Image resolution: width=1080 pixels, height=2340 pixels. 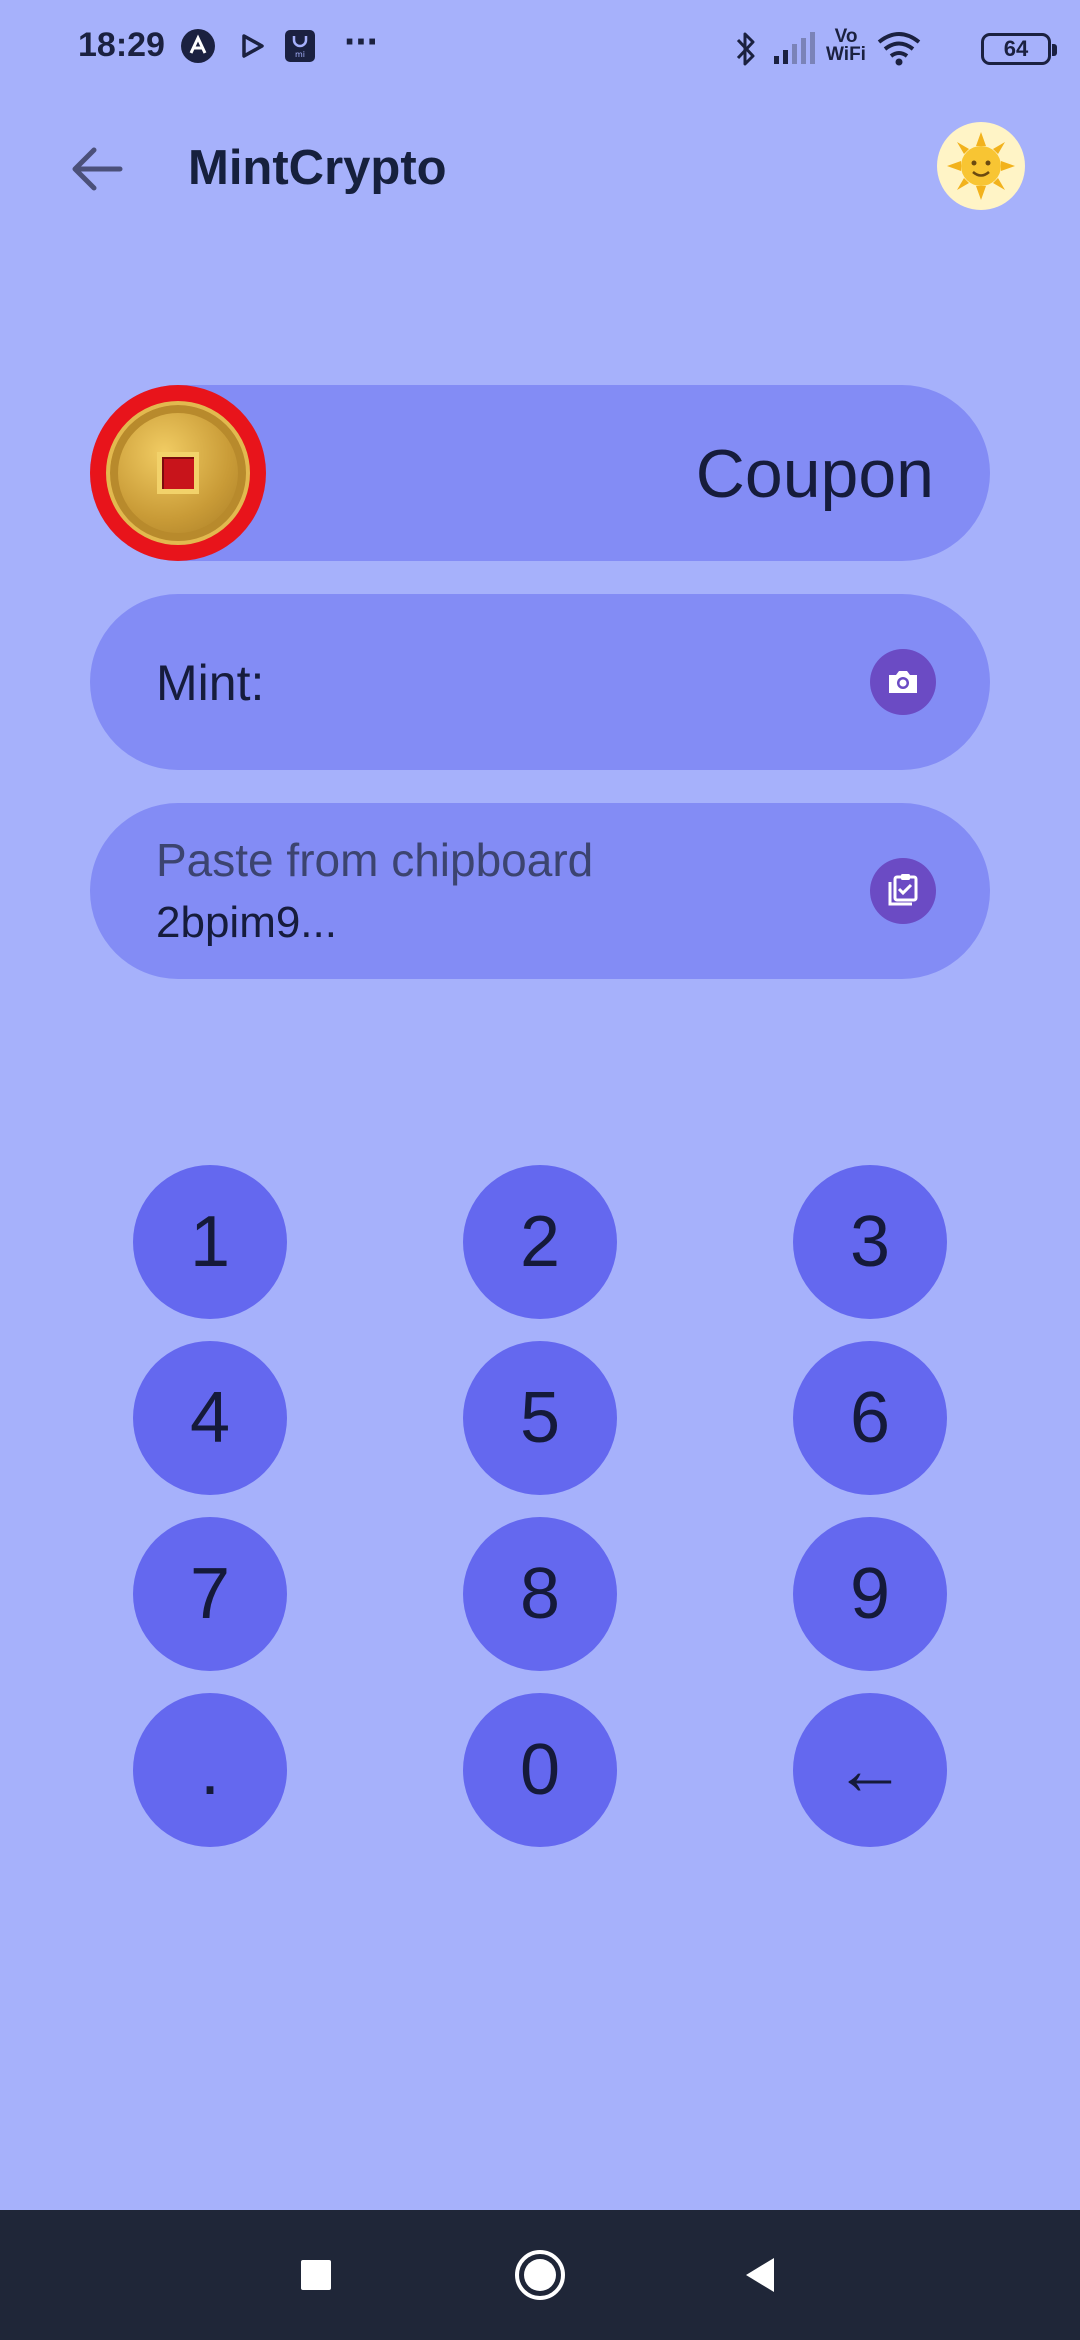 I want to click on recents-square-icon, so click(x=316, y=2275).